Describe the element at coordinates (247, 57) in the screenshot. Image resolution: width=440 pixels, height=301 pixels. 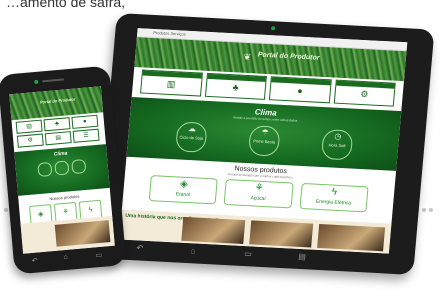
I see `leaf-icon: ❦` at that location.